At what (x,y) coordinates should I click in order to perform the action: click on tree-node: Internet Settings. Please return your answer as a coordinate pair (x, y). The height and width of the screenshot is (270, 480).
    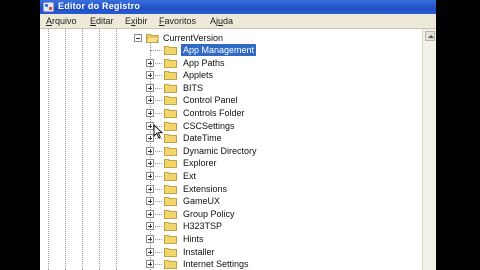
    Looking at the image, I should click on (283, 264).